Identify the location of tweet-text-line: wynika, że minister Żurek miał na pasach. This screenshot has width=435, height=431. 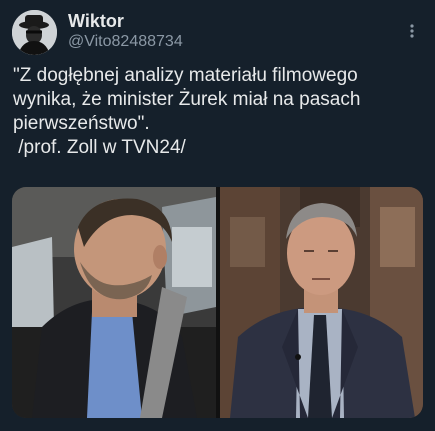
(187, 99).